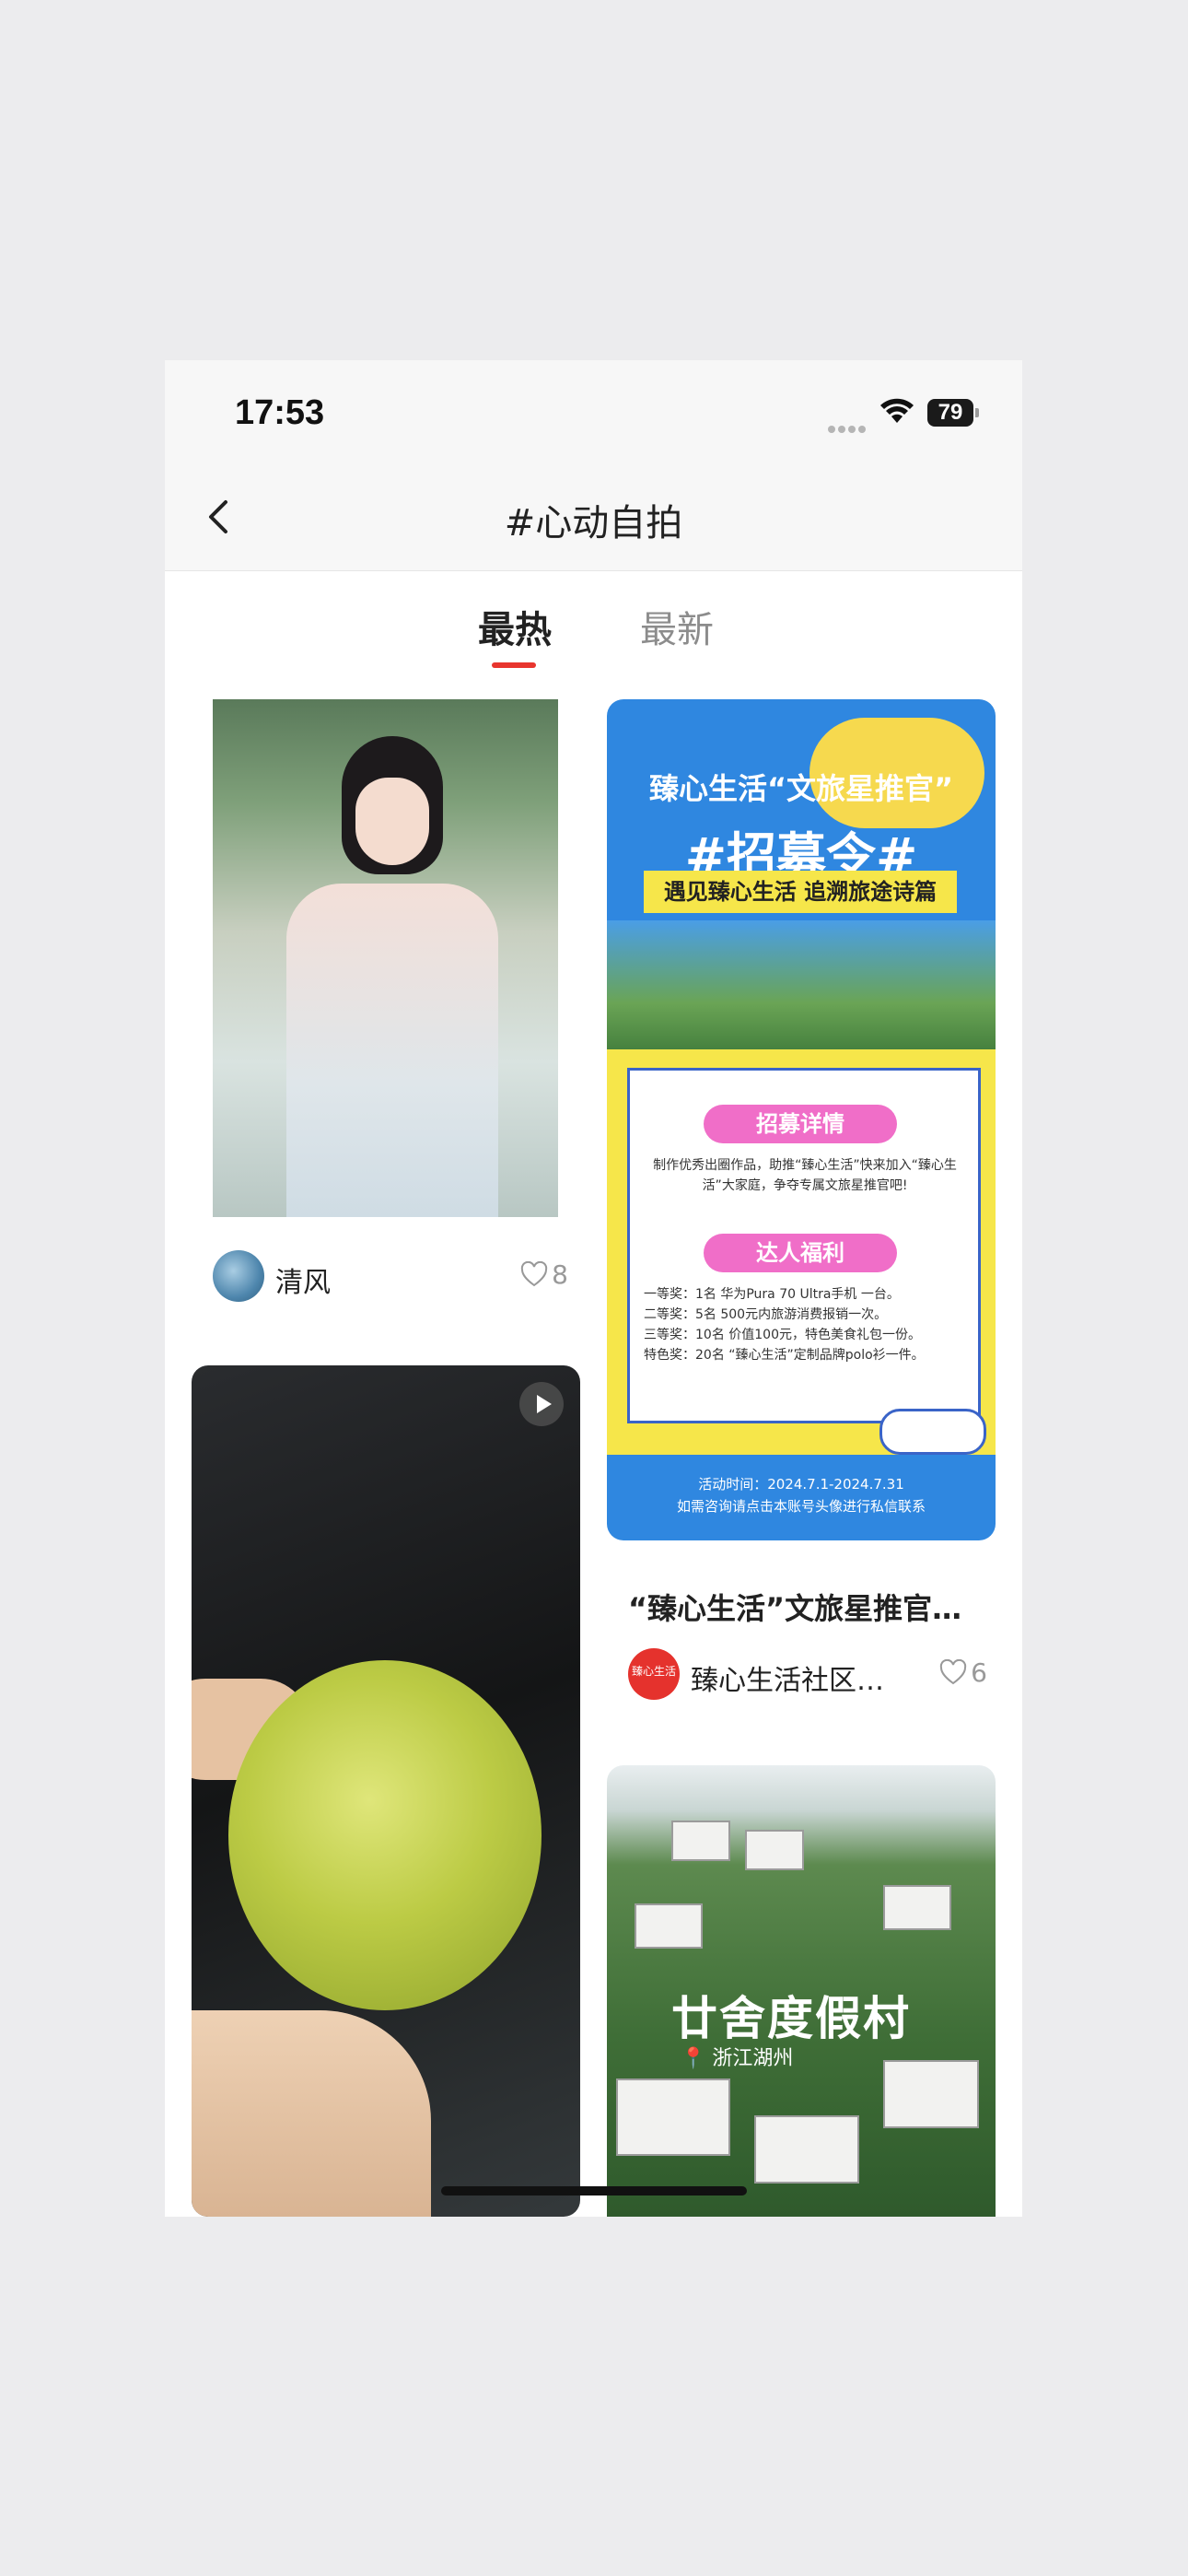  What do you see at coordinates (753, 2058) in the screenshot?
I see `resort-location-text: 浙江湖州` at bounding box center [753, 2058].